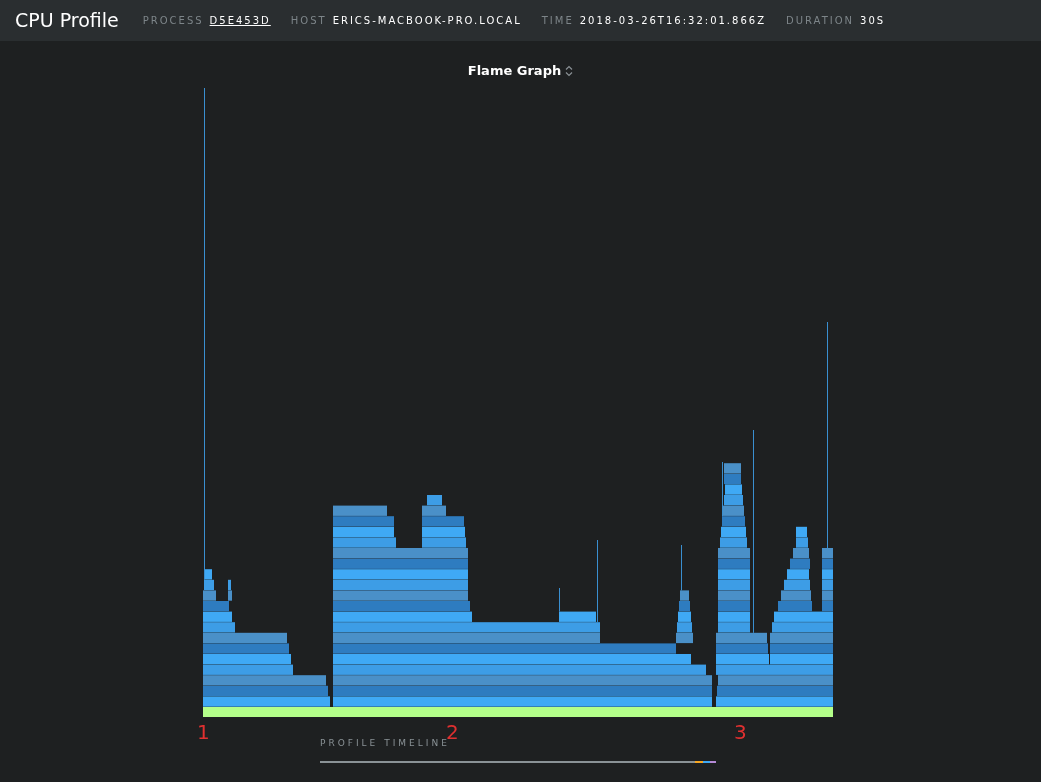  What do you see at coordinates (740, 732) in the screenshot?
I see `annotation-number: 3` at bounding box center [740, 732].